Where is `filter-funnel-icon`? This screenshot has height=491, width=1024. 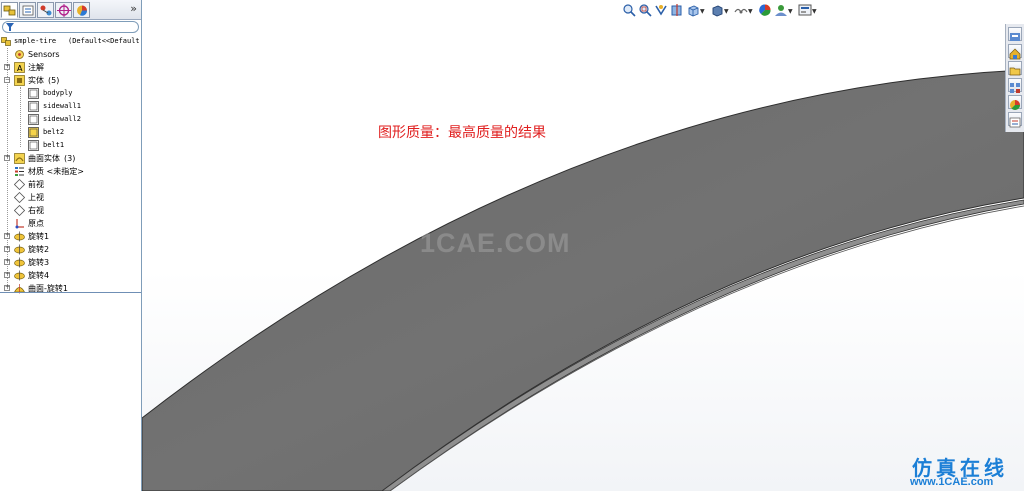 filter-funnel-icon is located at coordinates (10, 27).